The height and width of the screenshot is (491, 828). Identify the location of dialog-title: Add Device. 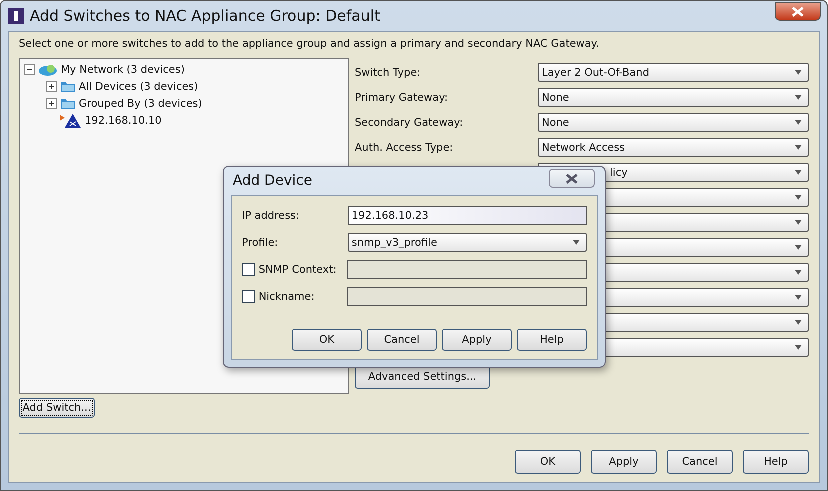
(272, 181).